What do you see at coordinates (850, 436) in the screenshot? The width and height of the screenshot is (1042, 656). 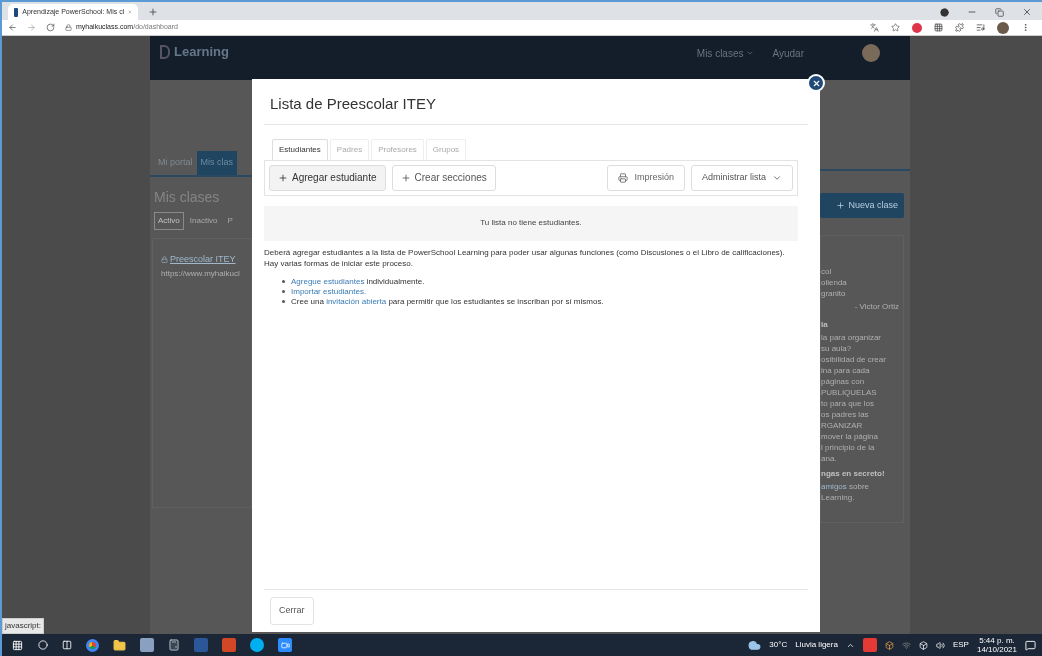 I see `card-text: mover la página` at bounding box center [850, 436].